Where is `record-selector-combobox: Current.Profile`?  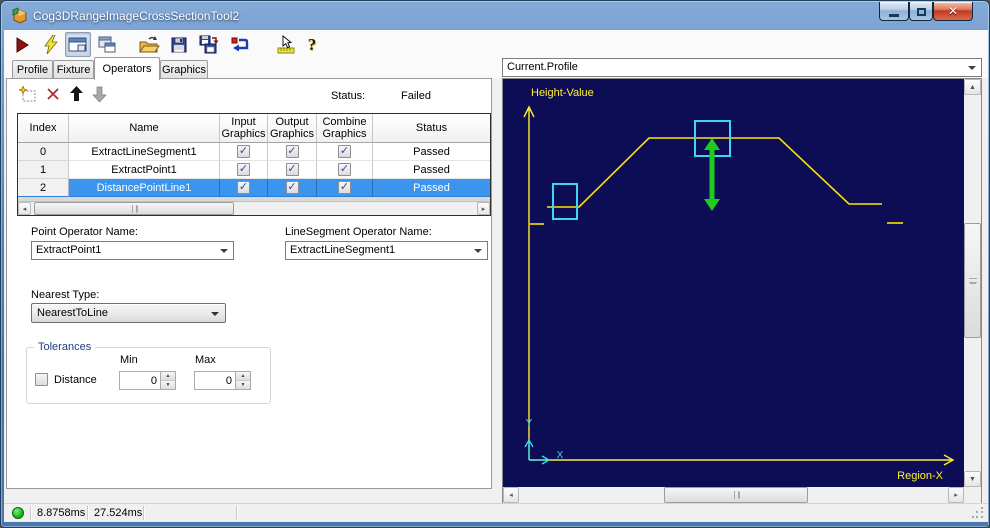
record-selector-combobox: Current.Profile is located at coordinates (742, 67).